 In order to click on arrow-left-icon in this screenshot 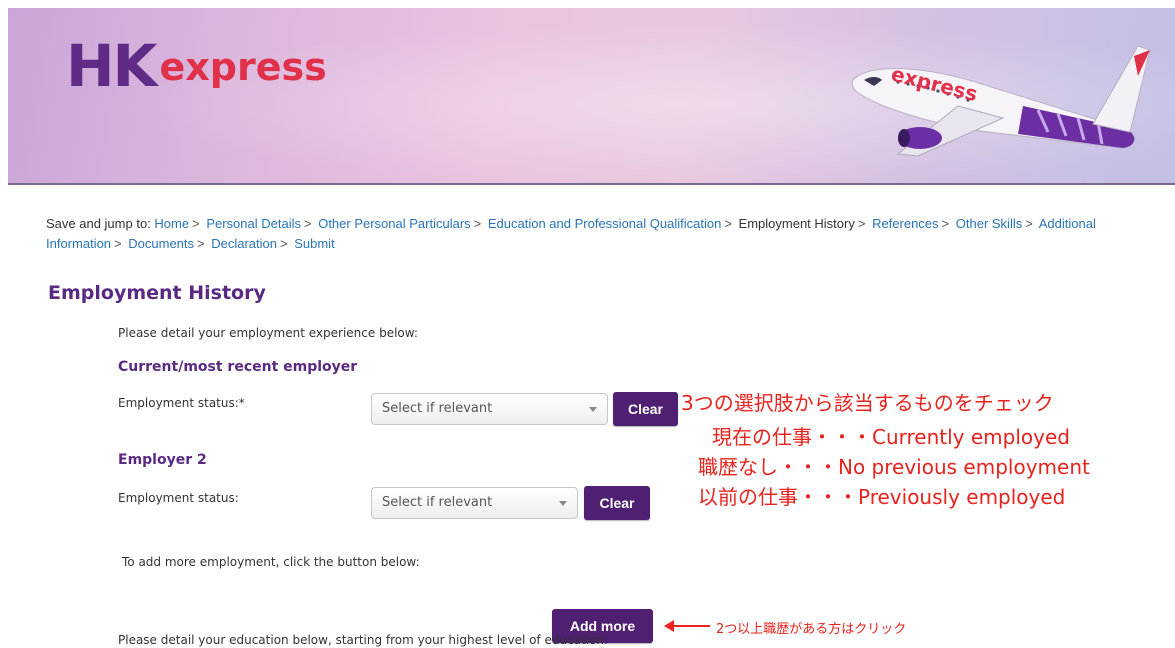, I will do `click(687, 626)`.